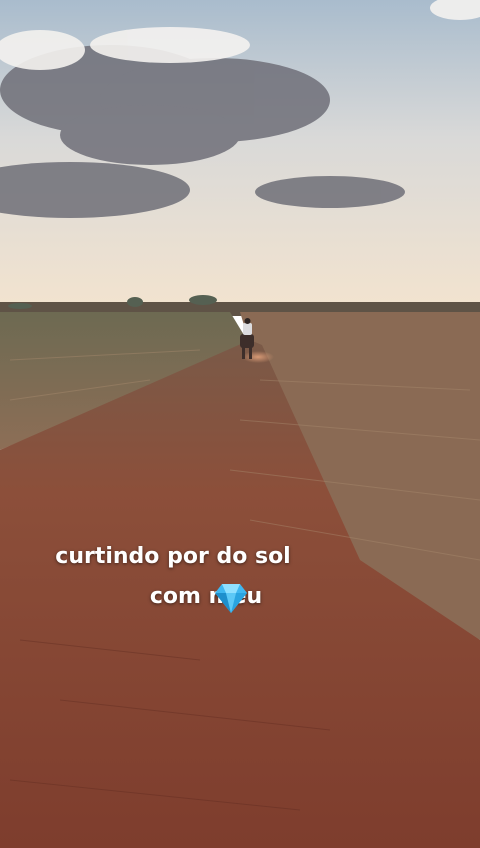 The image size is (480, 848). Describe the element at coordinates (231, 598) in the screenshot. I see `gem-stone-icon` at that location.